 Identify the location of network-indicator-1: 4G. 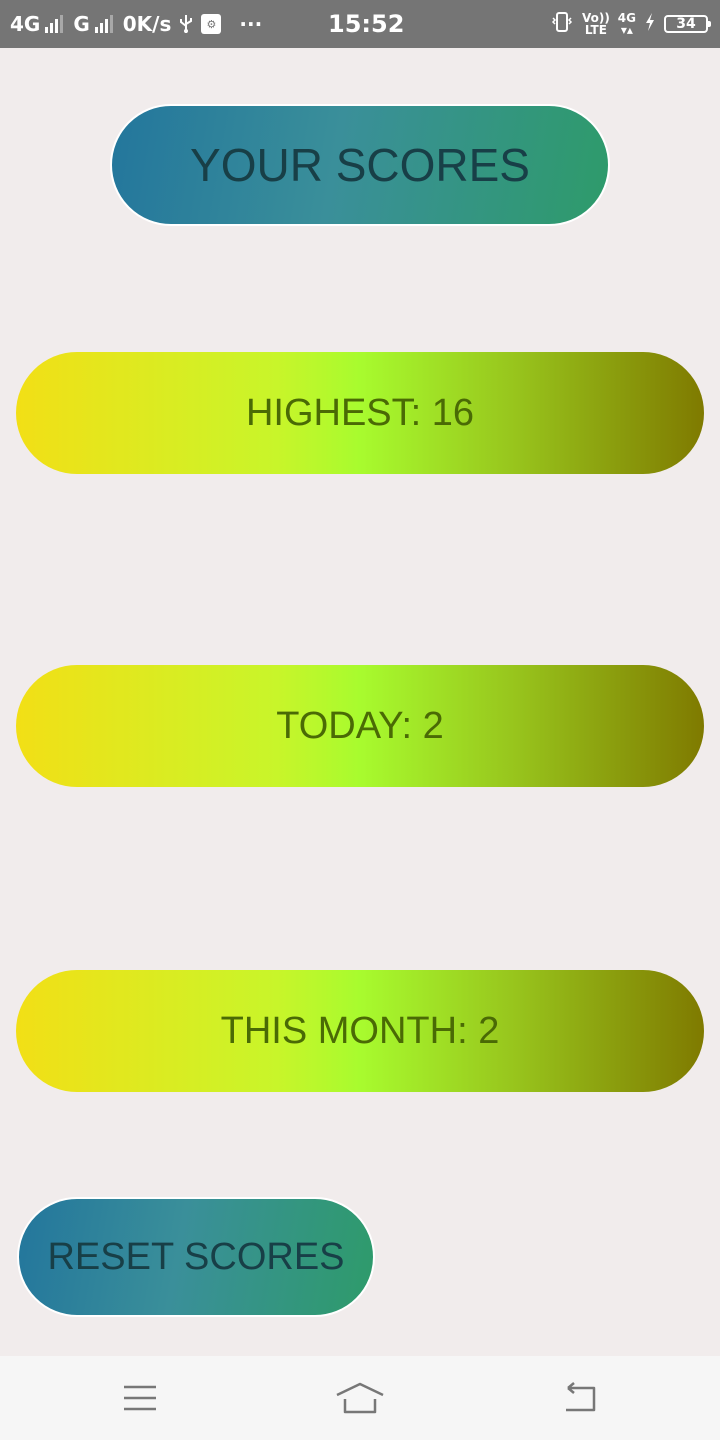
(37, 24).